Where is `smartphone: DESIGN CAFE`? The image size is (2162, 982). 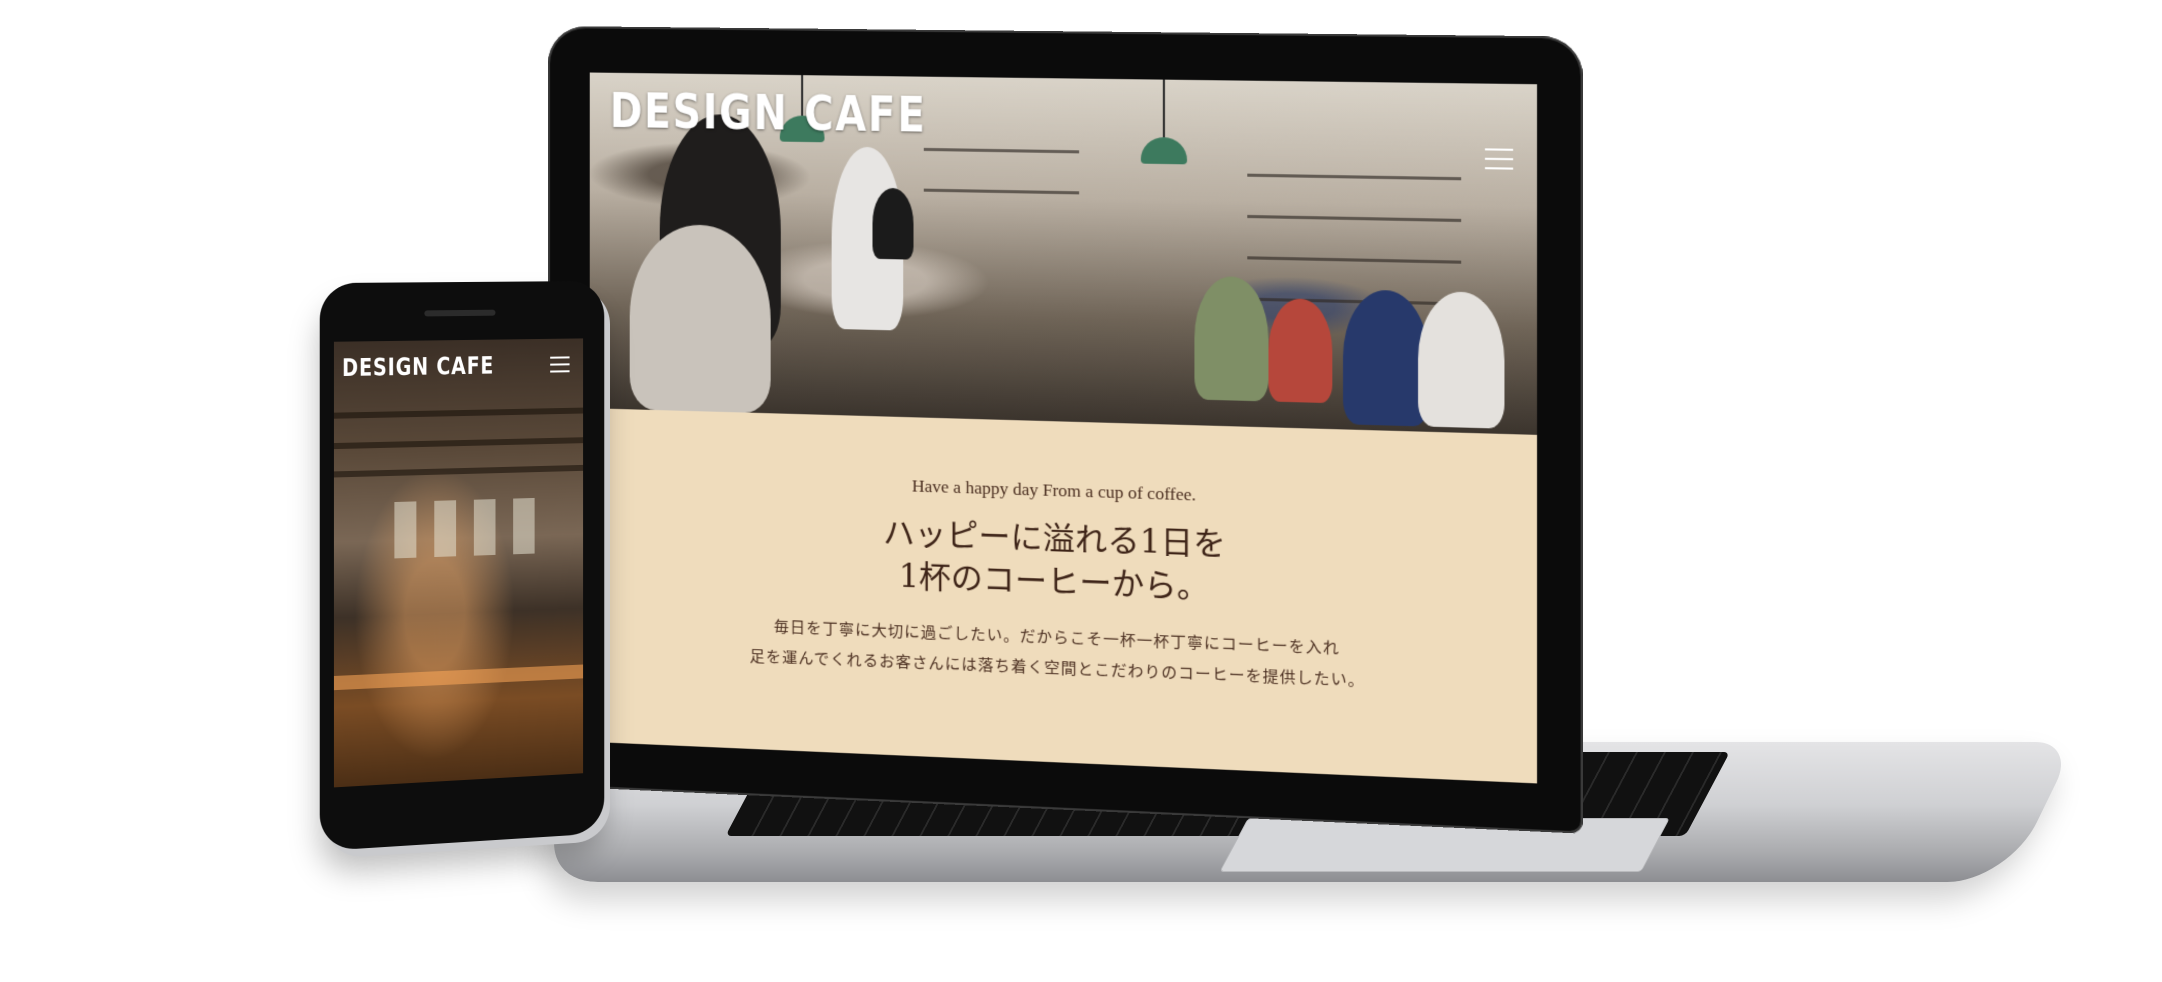
smartphone: DESIGN CAFE is located at coordinates (462, 566).